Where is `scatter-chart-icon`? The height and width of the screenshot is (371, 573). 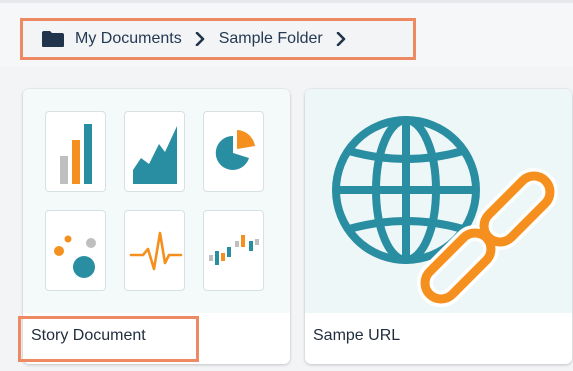
scatter-chart-icon is located at coordinates (75, 256).